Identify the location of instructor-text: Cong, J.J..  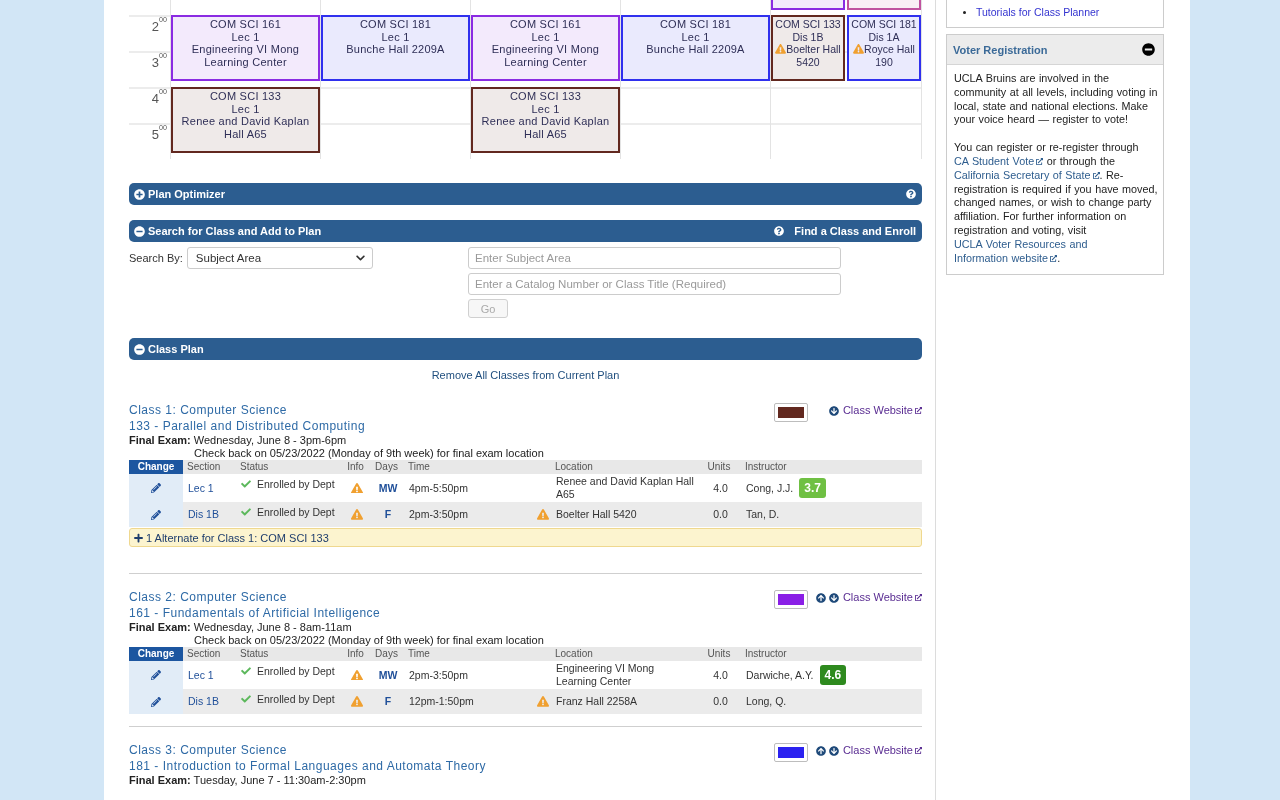
(770, 488).